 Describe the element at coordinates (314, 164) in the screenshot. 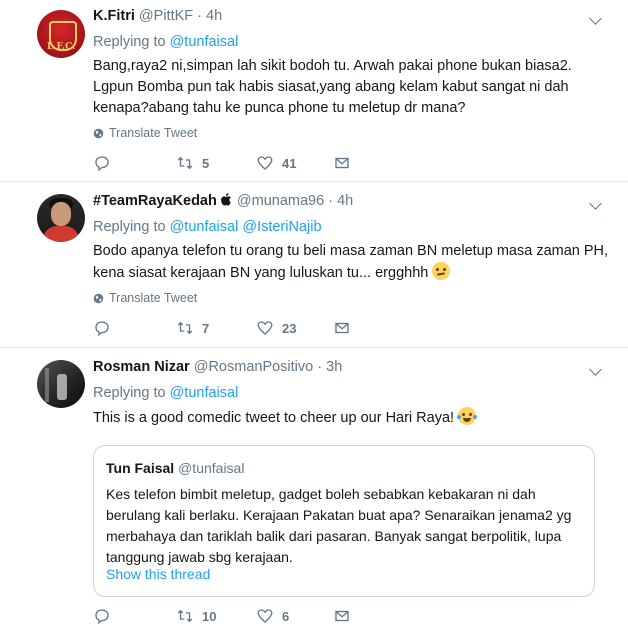

I see `tweet-actions: 5 41` at that location.